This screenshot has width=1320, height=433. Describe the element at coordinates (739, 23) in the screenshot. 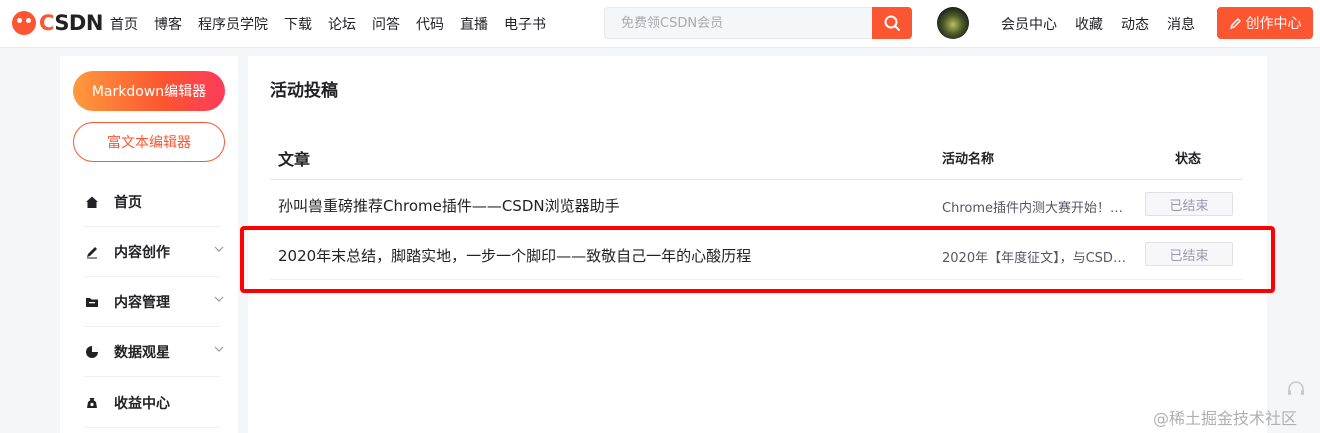

I see `search-input` at that location.